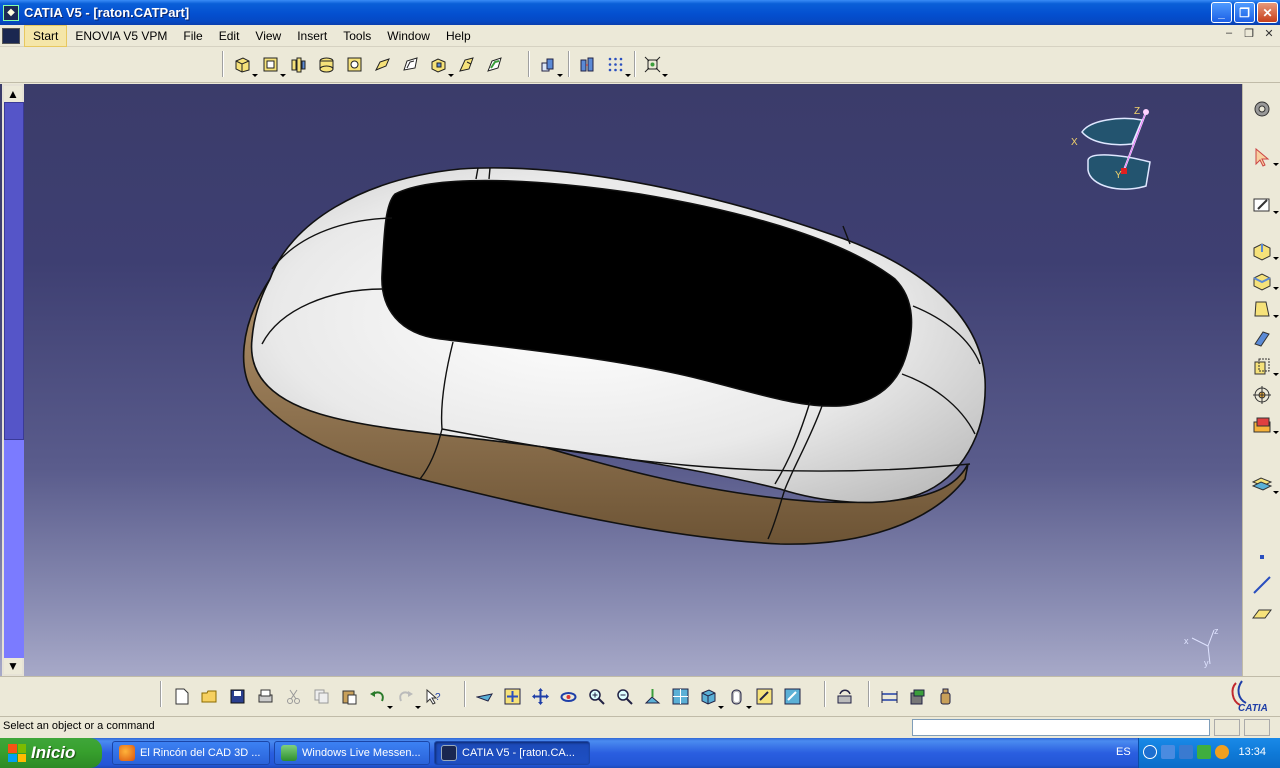 This screenshot has width=1280, height=768. I want to click on new-document-icon, so click(182, 697).